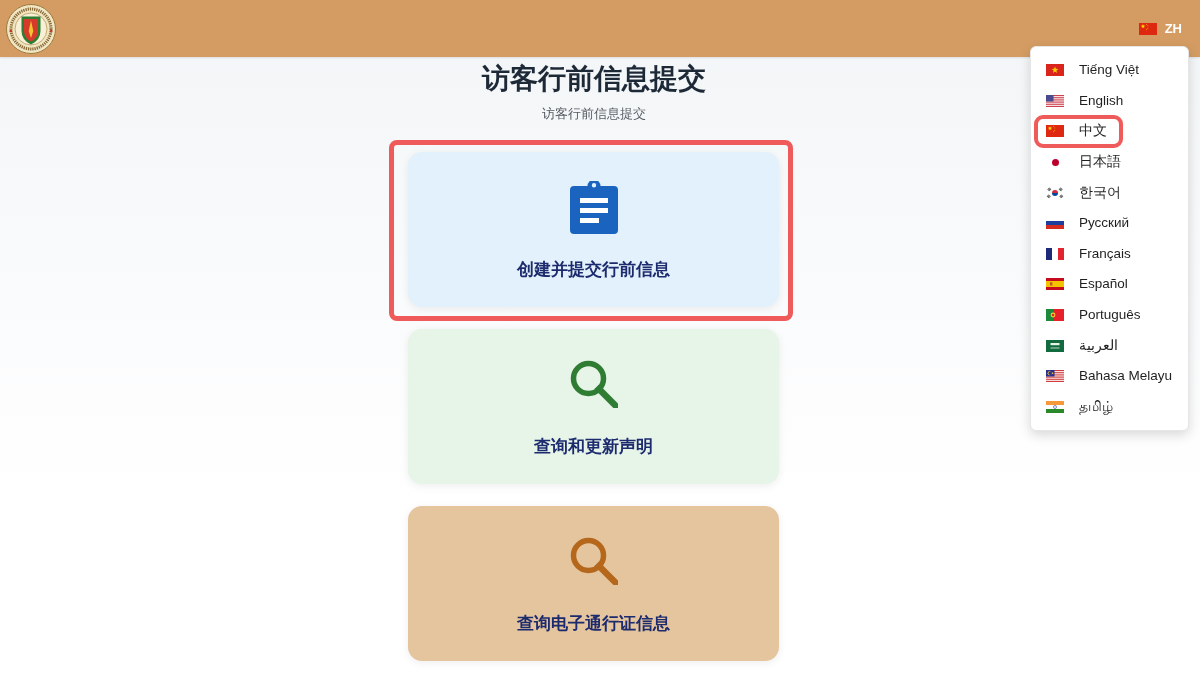 The height and width of the screenshot is (676, 1200). What do you see at coordinates (1084, 346) in the screenshot?
I see `language-option: العربية` at bounding box center [1084, 346].